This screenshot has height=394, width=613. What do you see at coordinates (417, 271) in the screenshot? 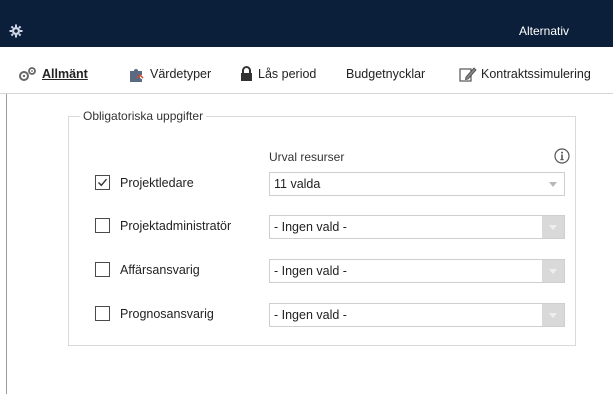
I see `select-affarsansvarig: - Ingen vald -` at bounding box center [417, 271].